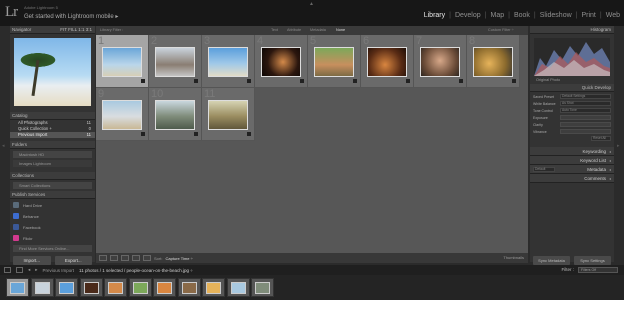  I want to click on grid-cell: 5, so click(334, 61).